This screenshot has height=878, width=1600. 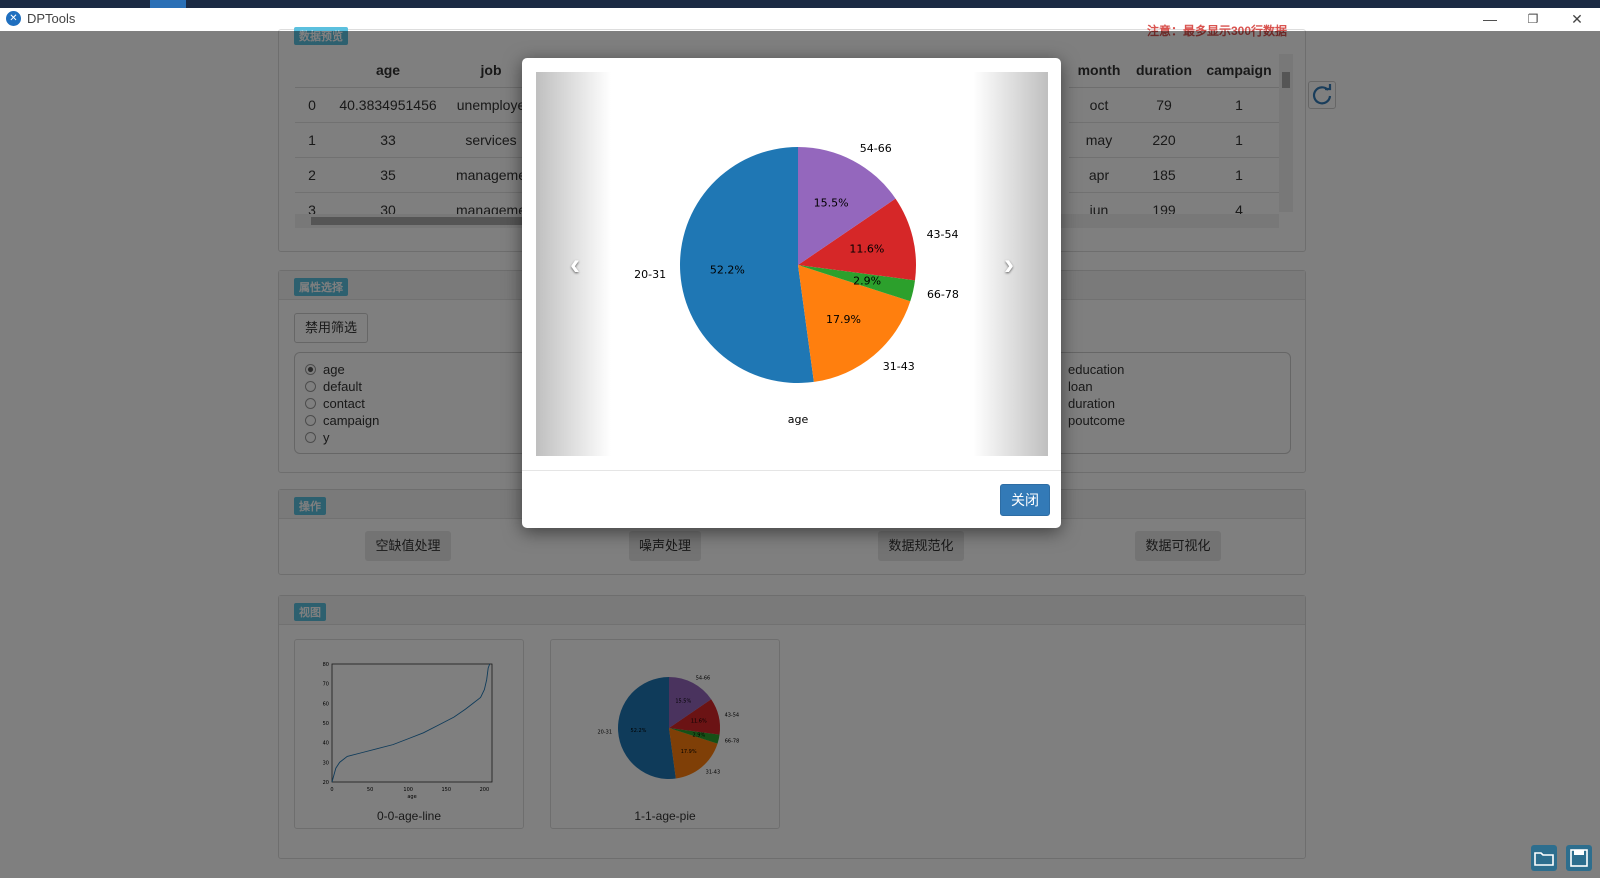 What do you see at coordinates (1533, 19) in the screenshot?
I see `restore-button: ❐` at bounding box center [1533, 19].